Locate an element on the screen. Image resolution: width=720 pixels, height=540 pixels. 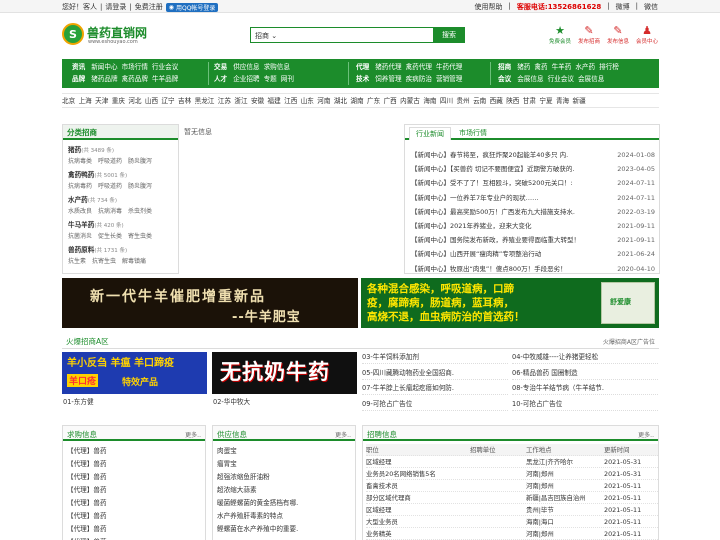
category-sub-link: 抗寄生虫 is located at coordinates (104, 260).